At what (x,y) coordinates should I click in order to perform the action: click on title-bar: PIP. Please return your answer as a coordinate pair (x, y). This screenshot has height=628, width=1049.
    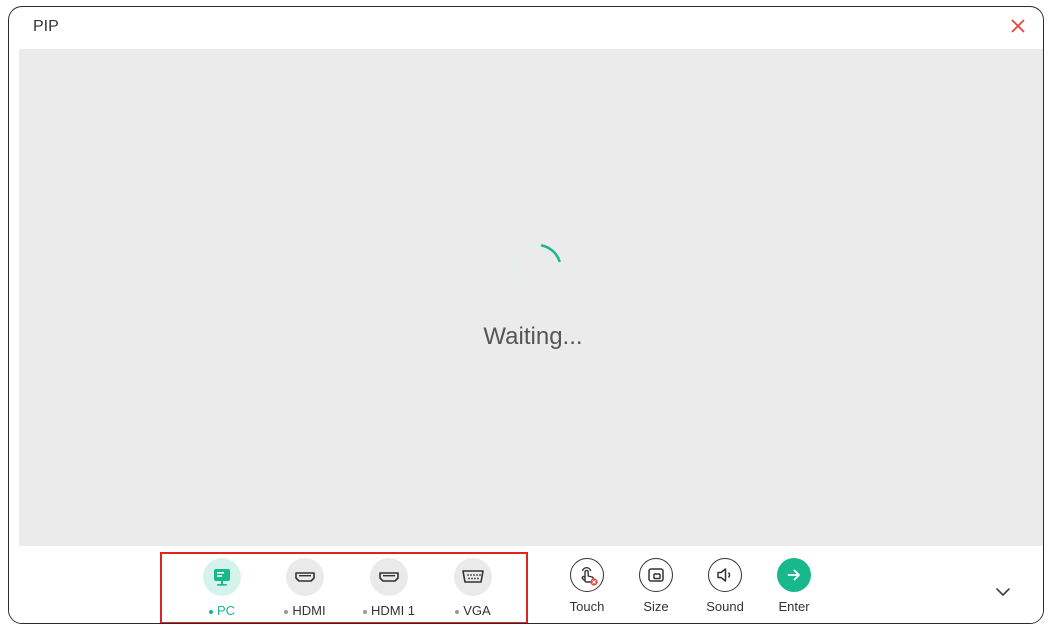
    Looking at the image, I should click on (526, 28).